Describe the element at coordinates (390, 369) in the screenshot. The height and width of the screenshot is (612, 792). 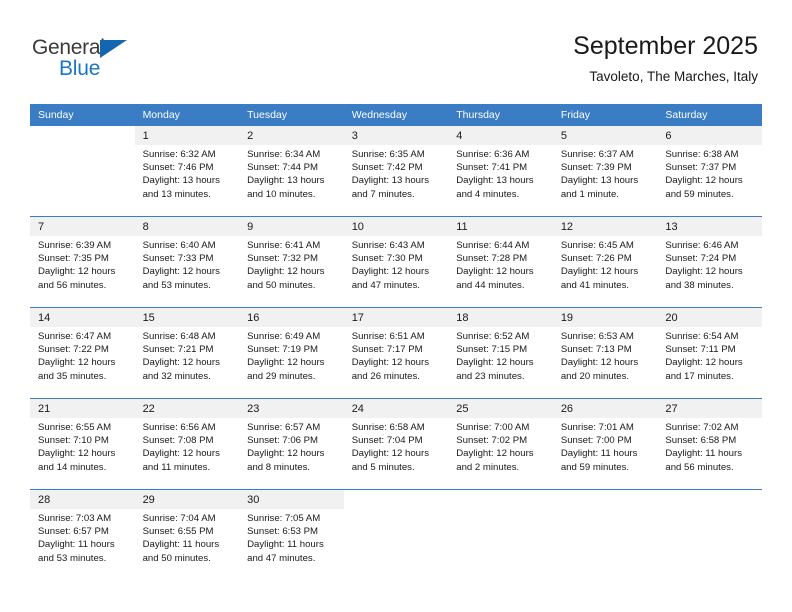
I see `daylight-text: Daylight: 12 hours and 26 minutes.` at that location.